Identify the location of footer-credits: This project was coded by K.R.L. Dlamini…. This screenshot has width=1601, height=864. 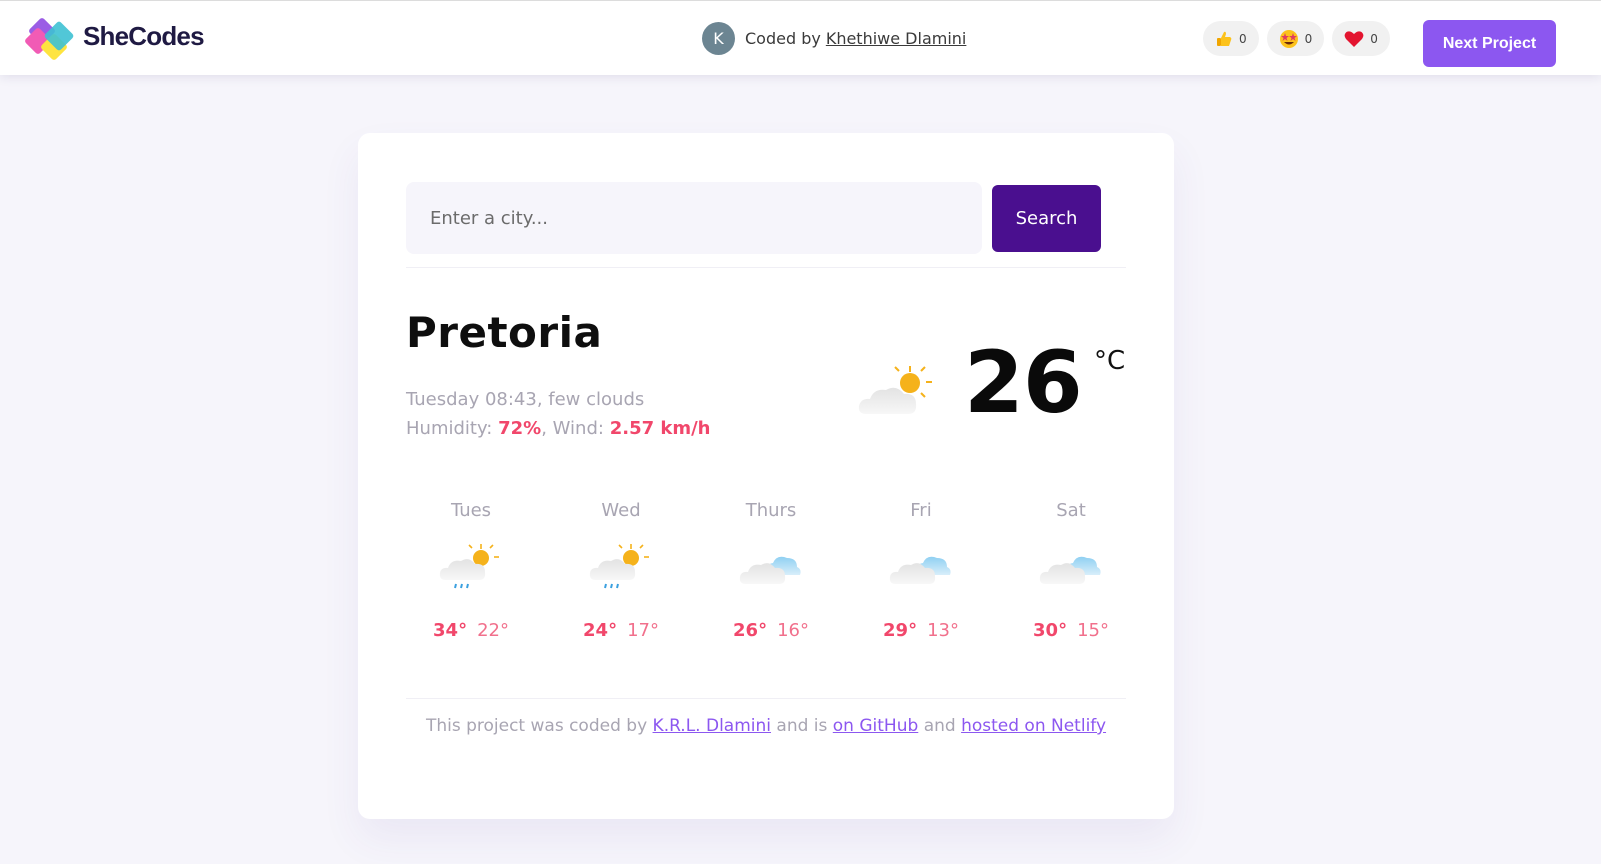
(766, 726).